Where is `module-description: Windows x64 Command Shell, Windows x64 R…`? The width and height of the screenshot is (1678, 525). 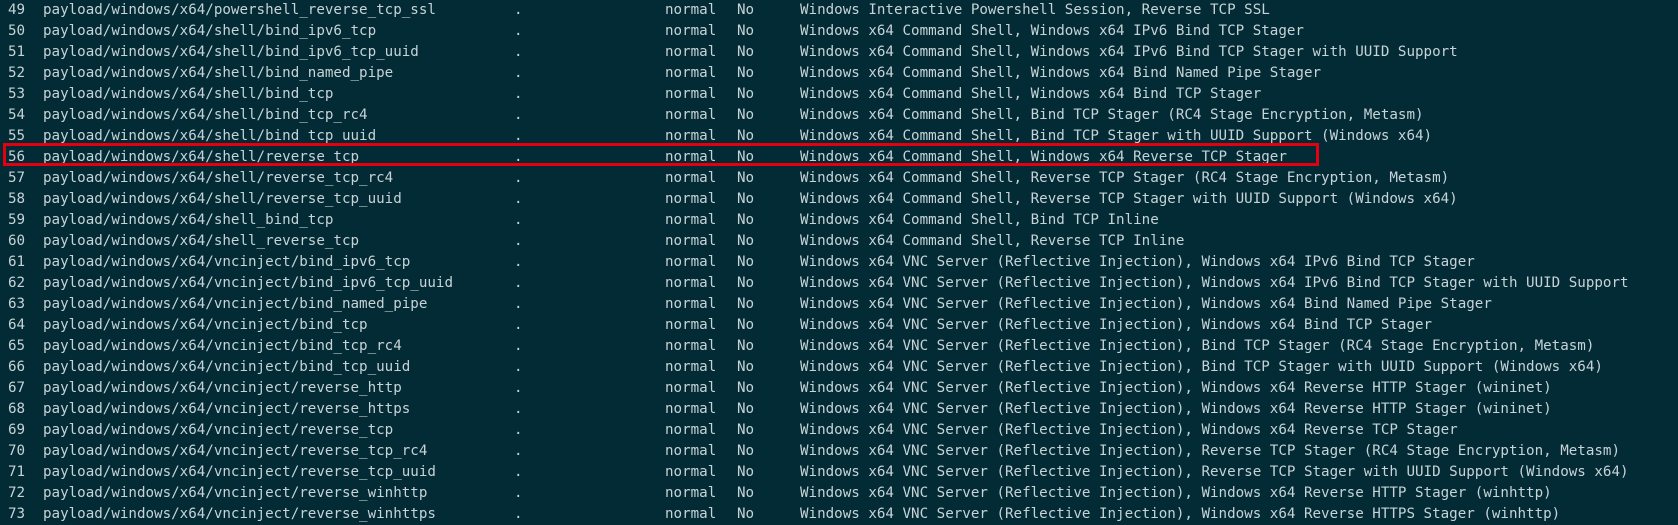 module-description: Windows x64 Command Shell, Windows x64 R… is located at coordinates (1043, 157).